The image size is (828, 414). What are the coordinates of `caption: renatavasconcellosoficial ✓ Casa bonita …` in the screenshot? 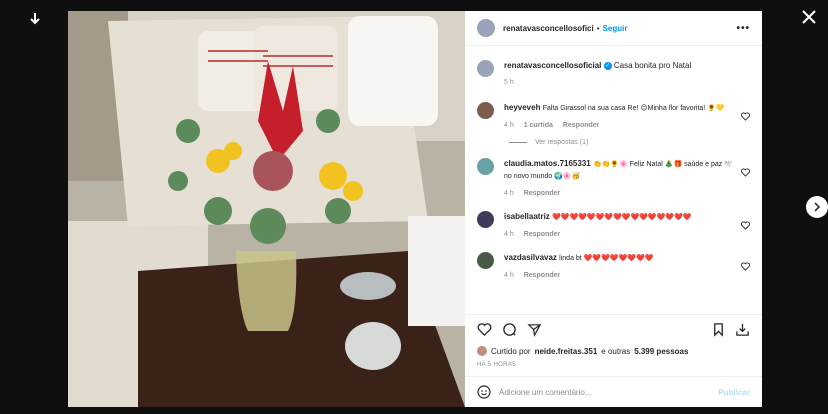 It's located at (613, 74).